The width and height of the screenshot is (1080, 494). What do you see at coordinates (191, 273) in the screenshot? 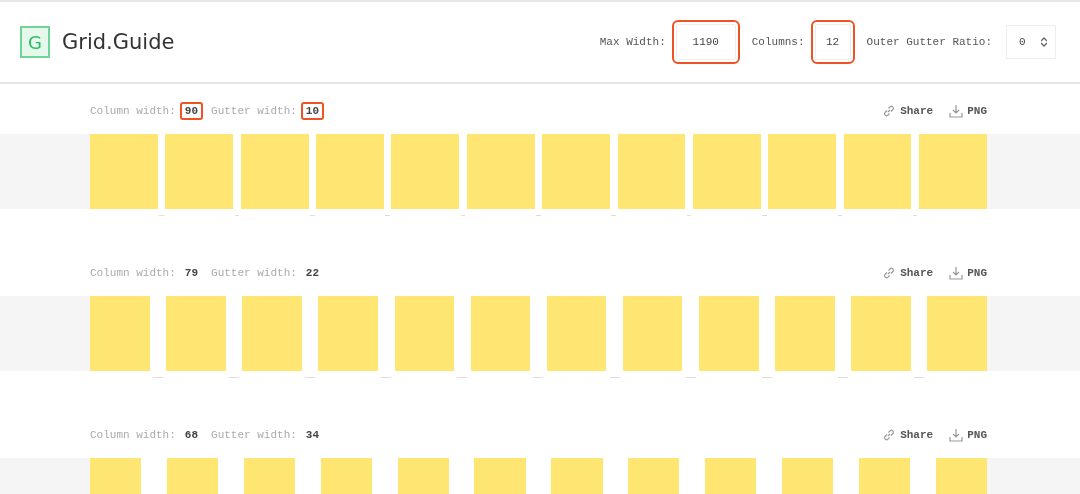
I see `column-width-value: 79` at bounding box center [191, 273].